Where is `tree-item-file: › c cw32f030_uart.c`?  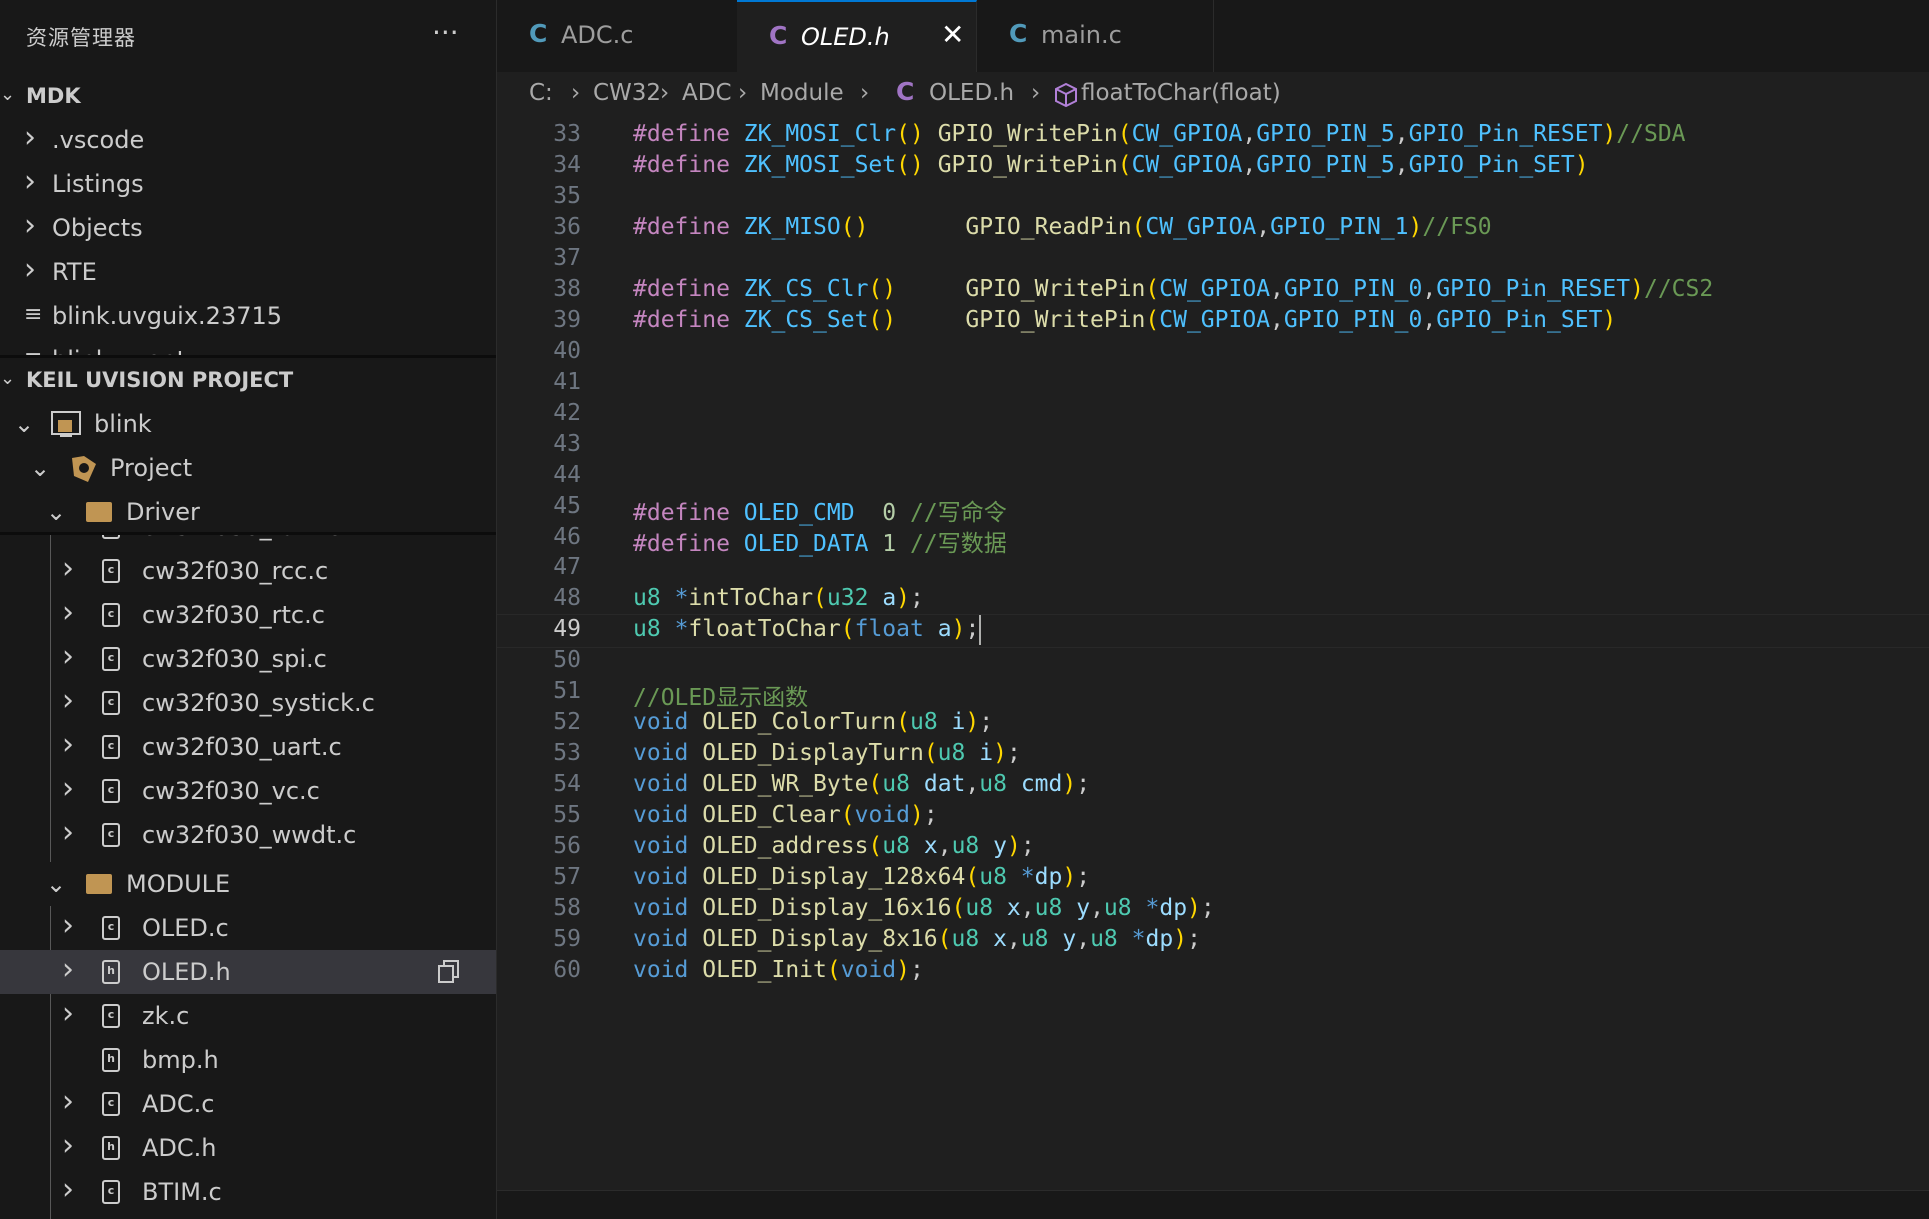 tree-item-file: › c cw32f030_uart.c is located at coordinates (248, 747).